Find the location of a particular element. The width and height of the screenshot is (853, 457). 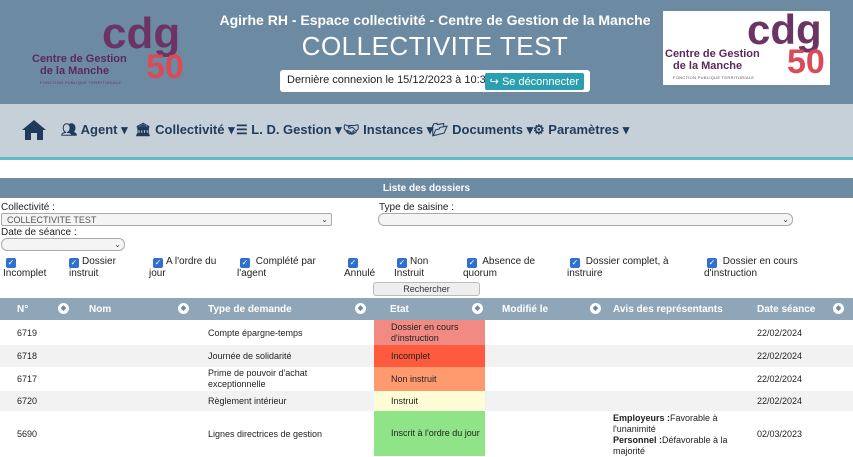

column-header-date: Date séance is located at coordinates (786, 309).